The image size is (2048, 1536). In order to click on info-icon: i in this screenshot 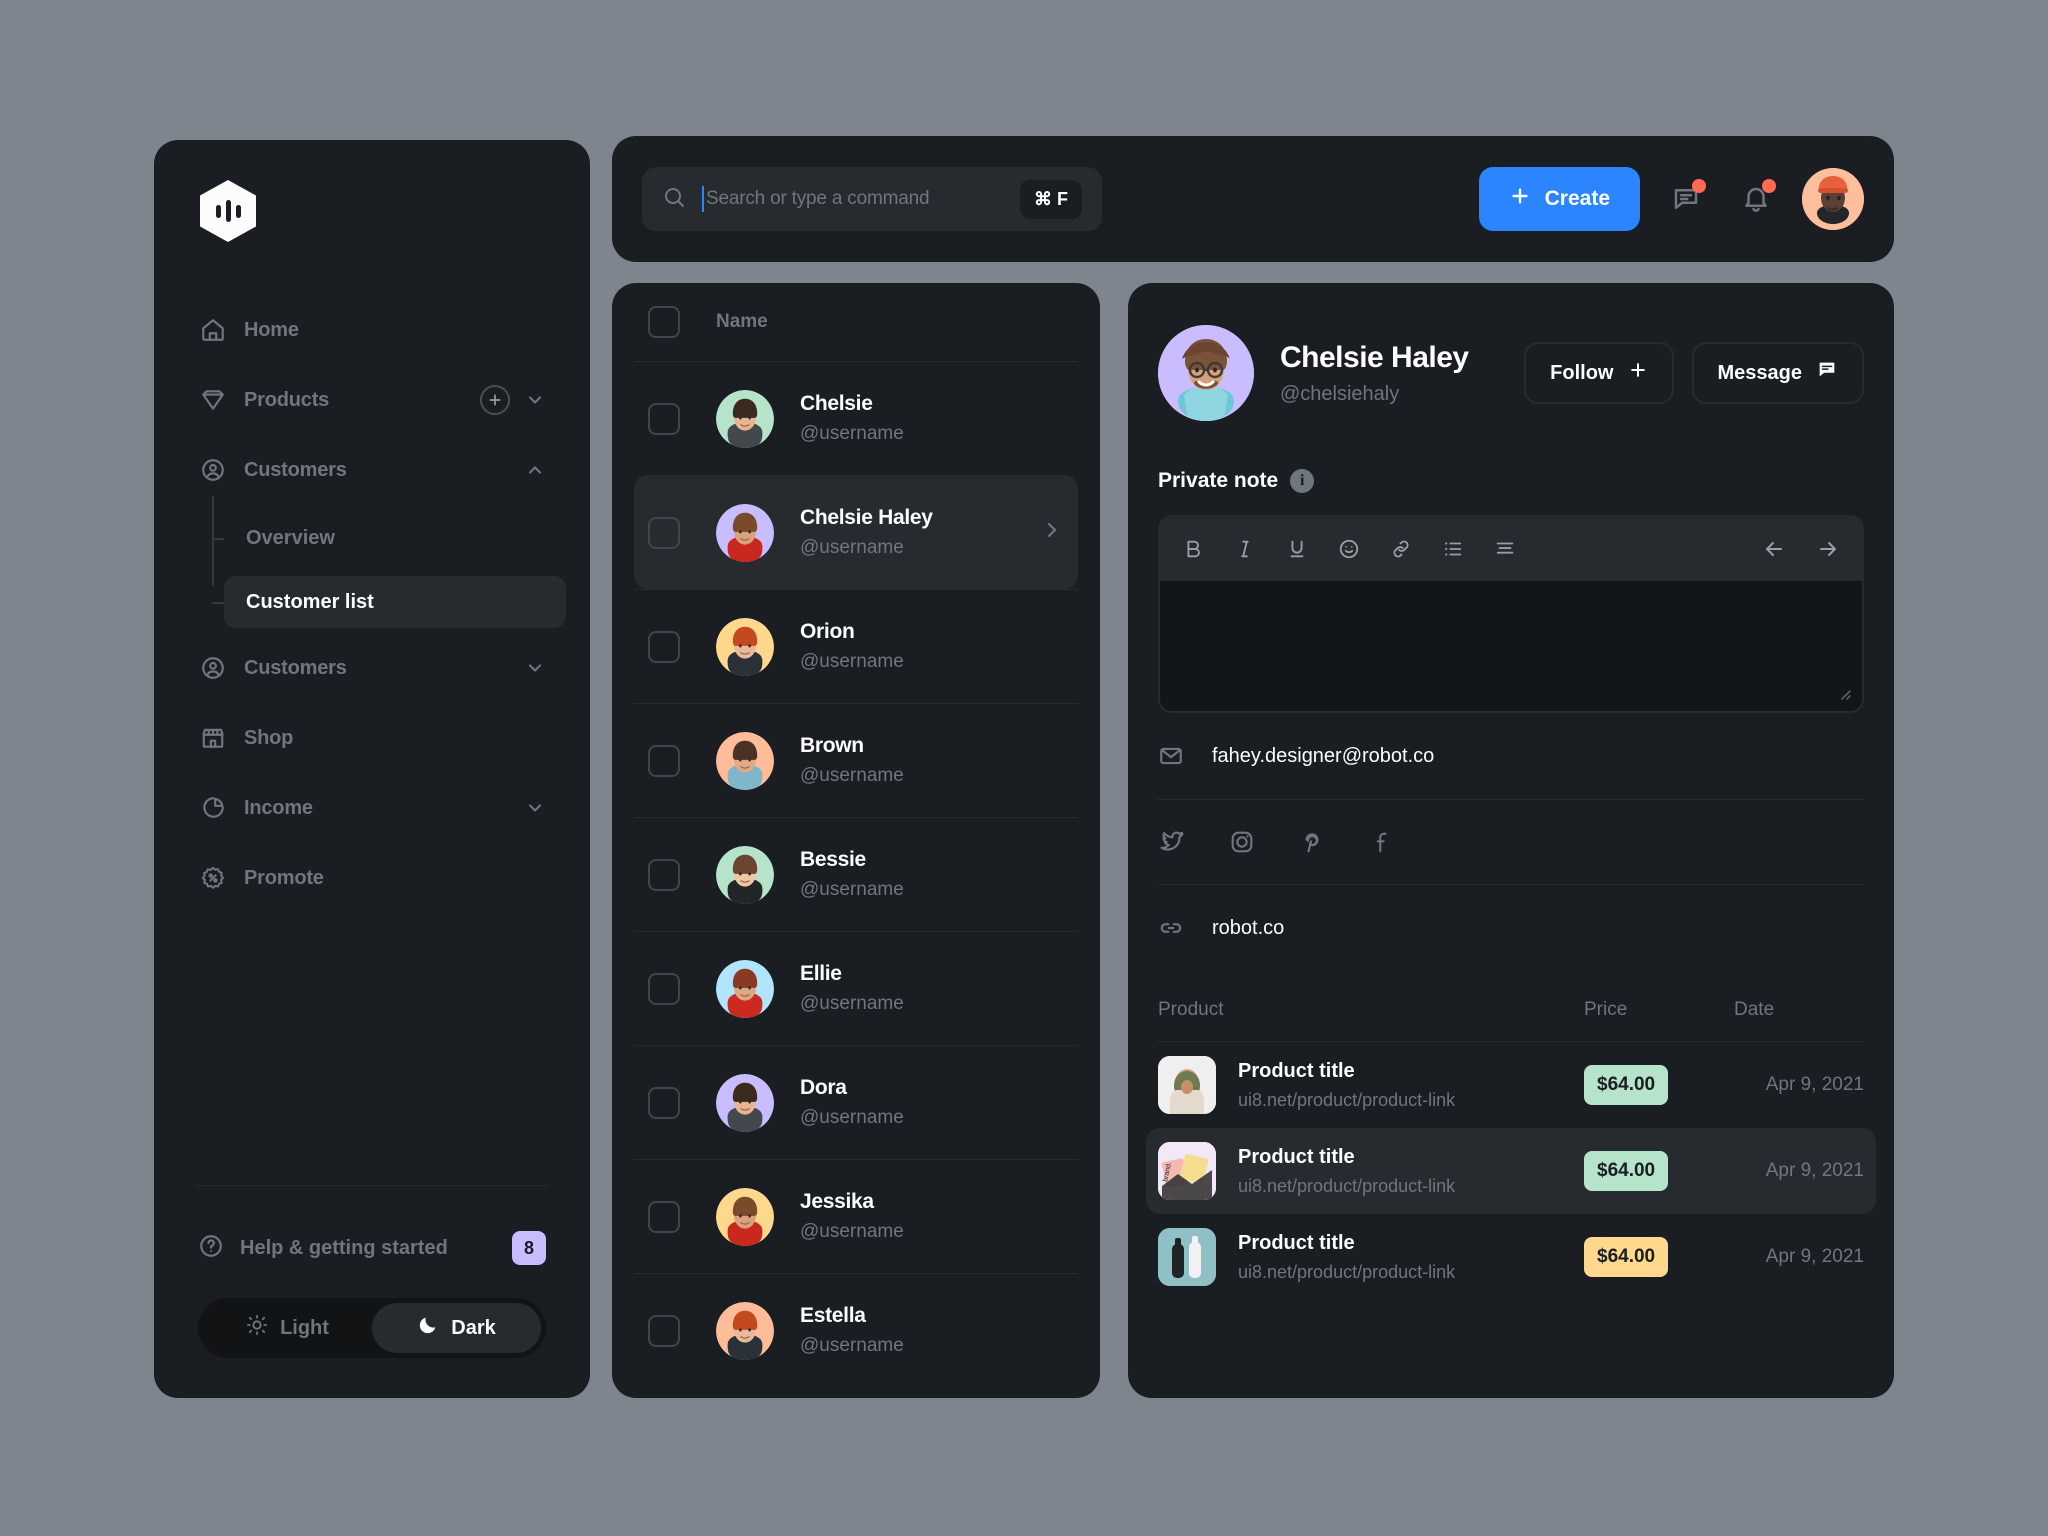, I will do `click(1302, 481)`.